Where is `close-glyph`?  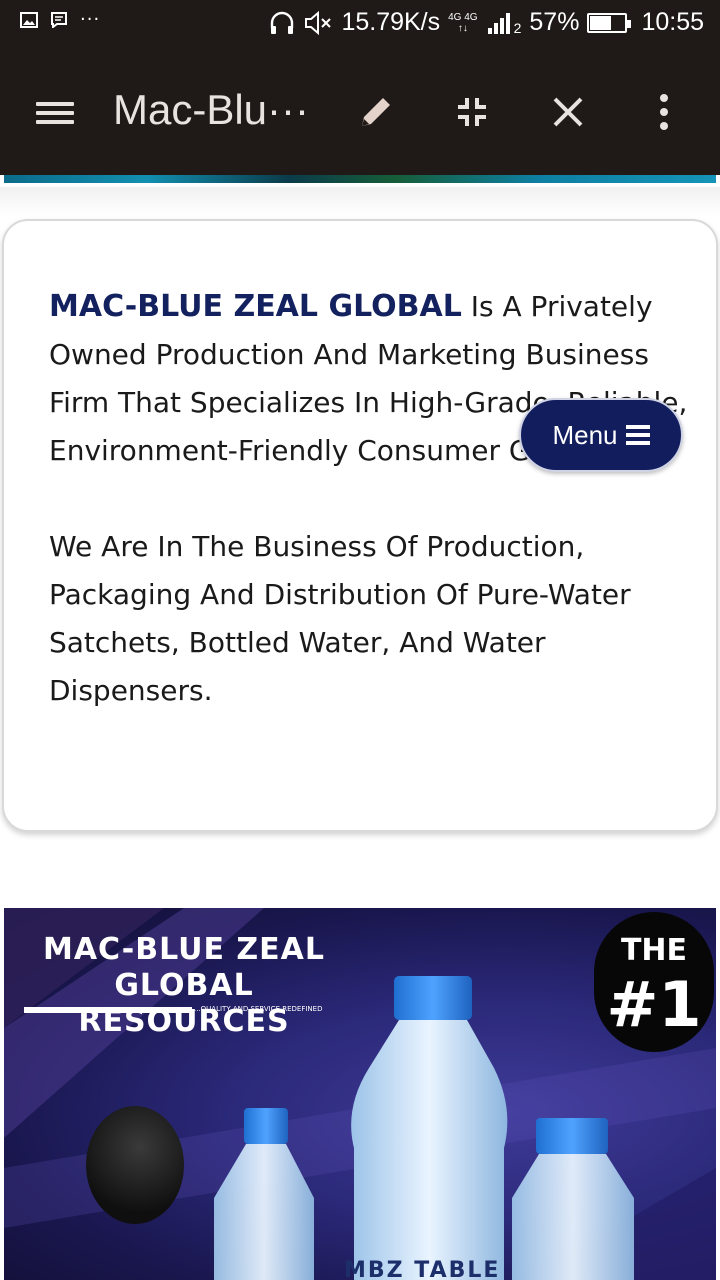 close-glyph is located at coordinates (568, 112).